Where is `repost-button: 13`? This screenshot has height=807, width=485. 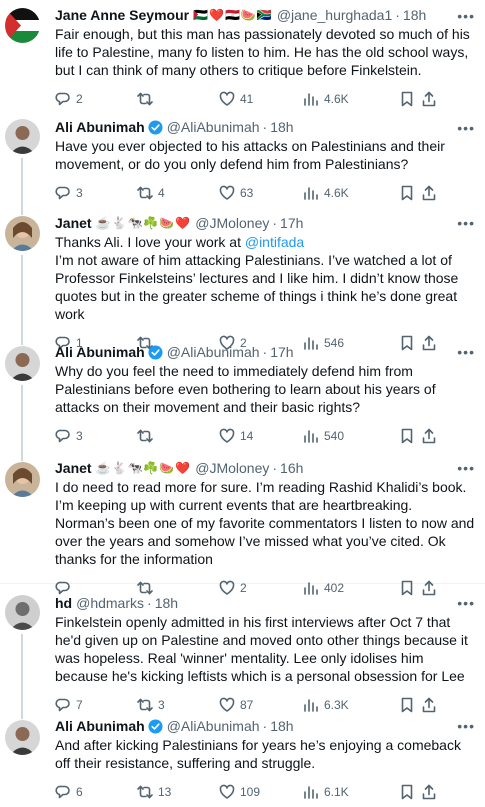 repost-button: 13 is located at coordinates (178, 792).